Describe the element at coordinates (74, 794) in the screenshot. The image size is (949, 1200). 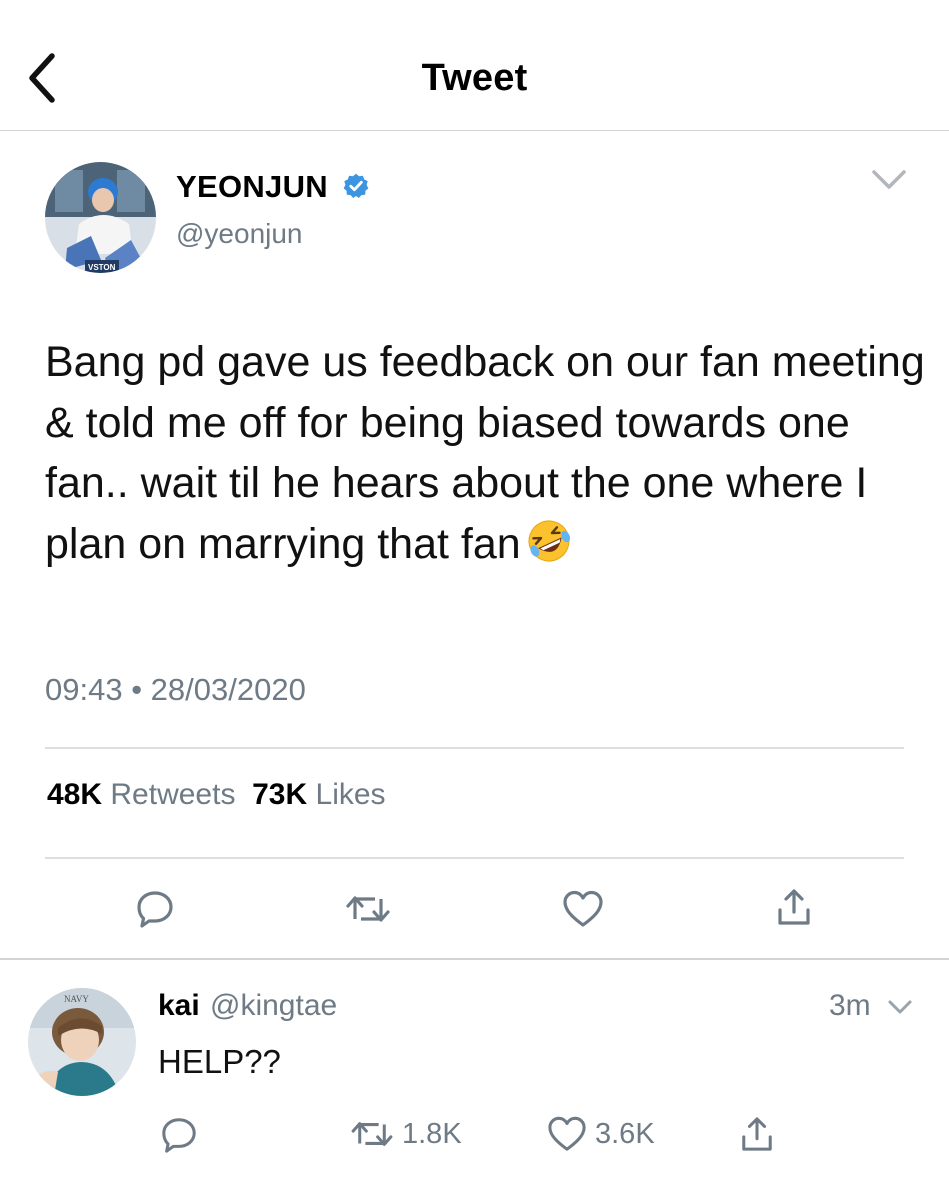
I see `retweets-count: 48K` at that location.